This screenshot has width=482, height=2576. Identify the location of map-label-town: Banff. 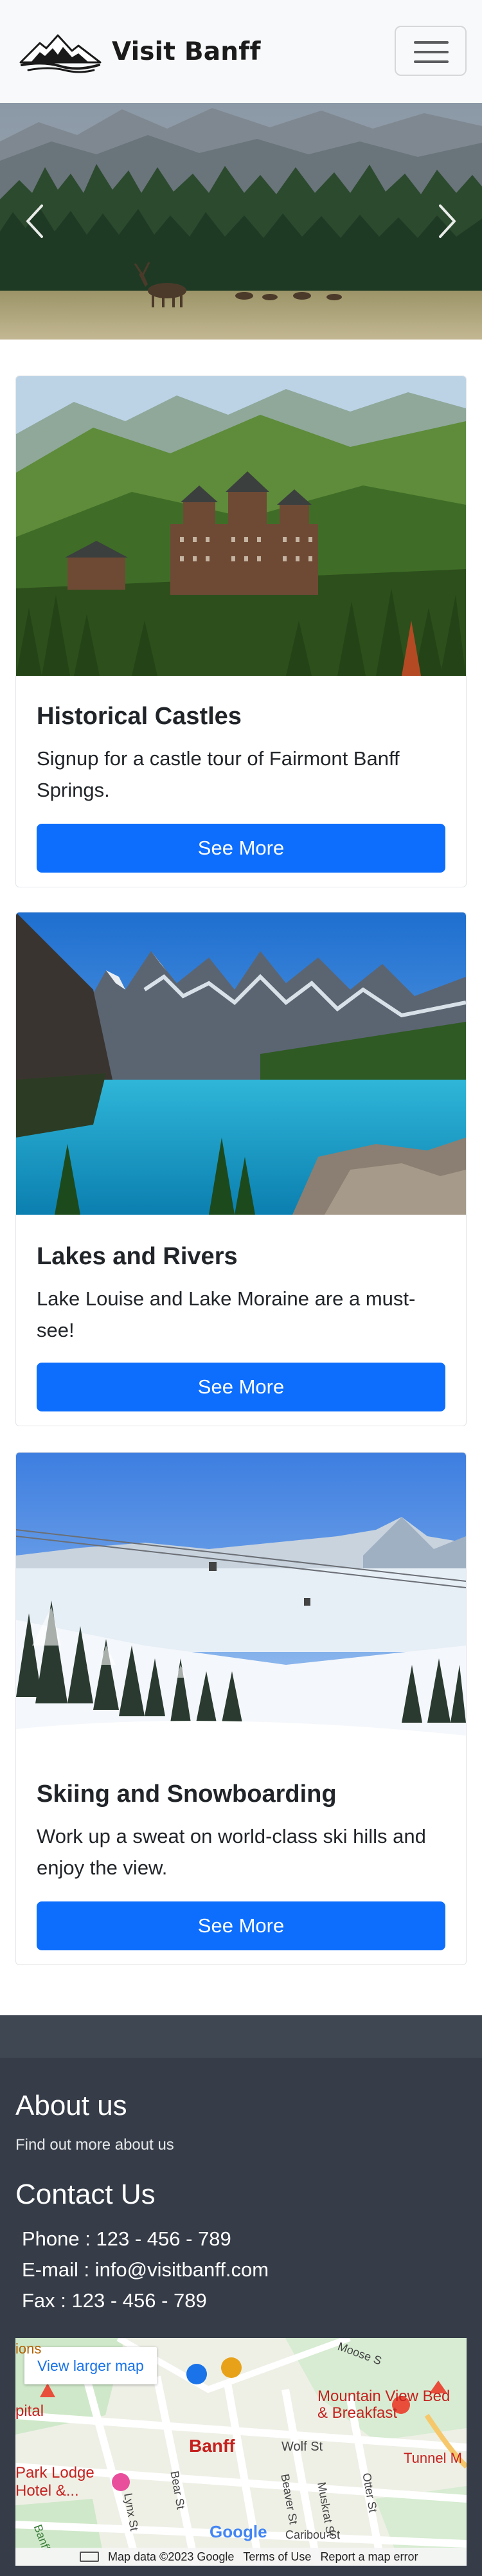
(212, 2446).